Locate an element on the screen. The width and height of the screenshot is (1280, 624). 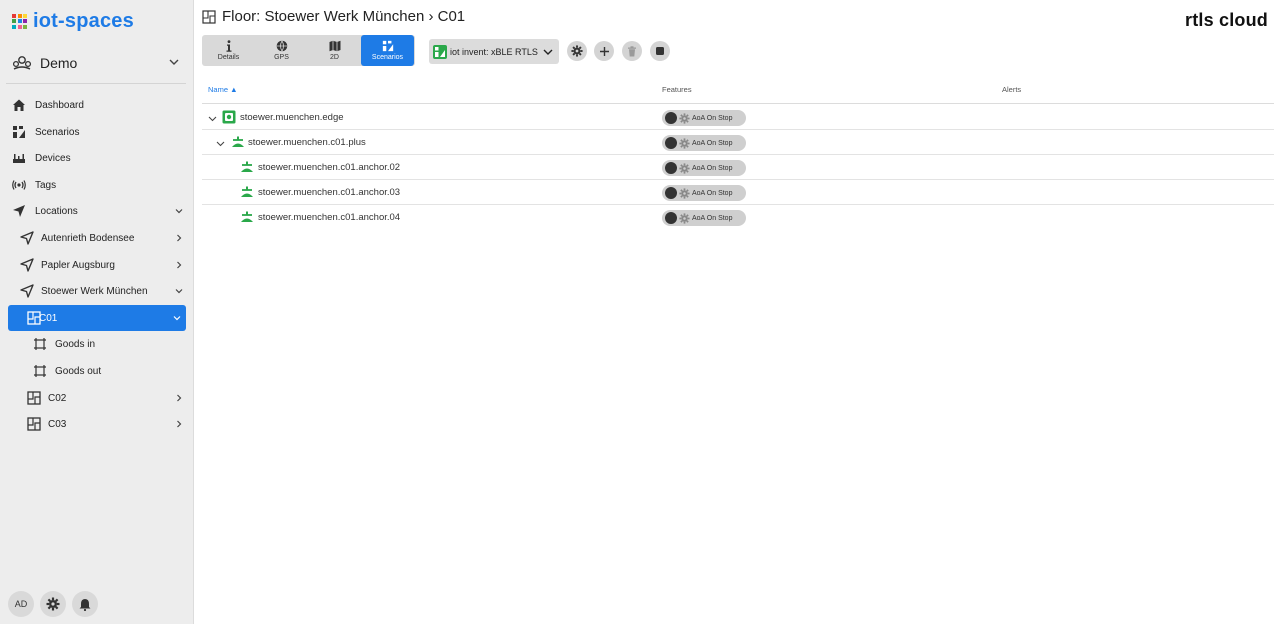
sidebar-item-c03: C03 is located at coordinates (97, 424).